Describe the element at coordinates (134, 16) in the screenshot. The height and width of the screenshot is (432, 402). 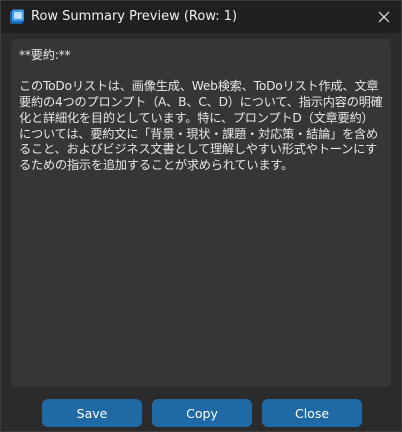
I see `window-title: Row Summary Preview (Row: 1)` at that location.